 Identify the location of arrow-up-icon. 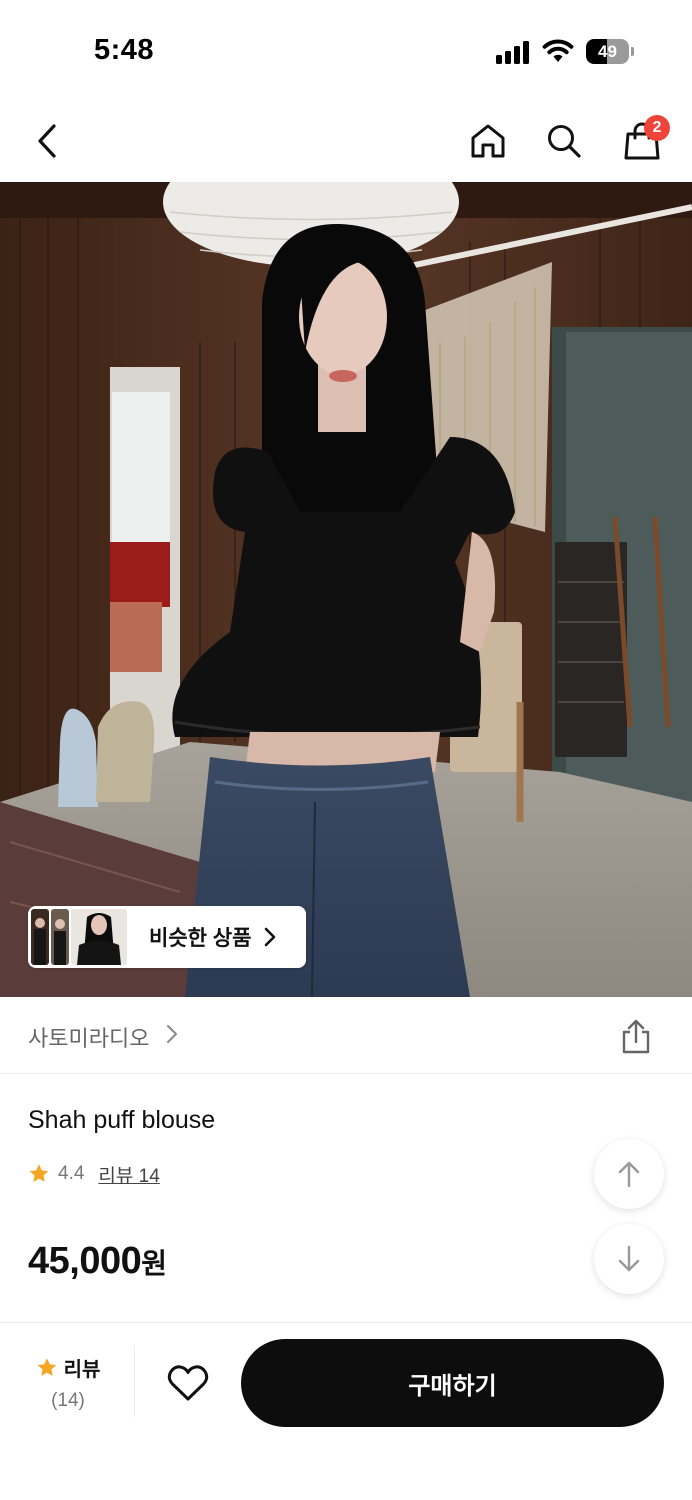
(629, 1174).